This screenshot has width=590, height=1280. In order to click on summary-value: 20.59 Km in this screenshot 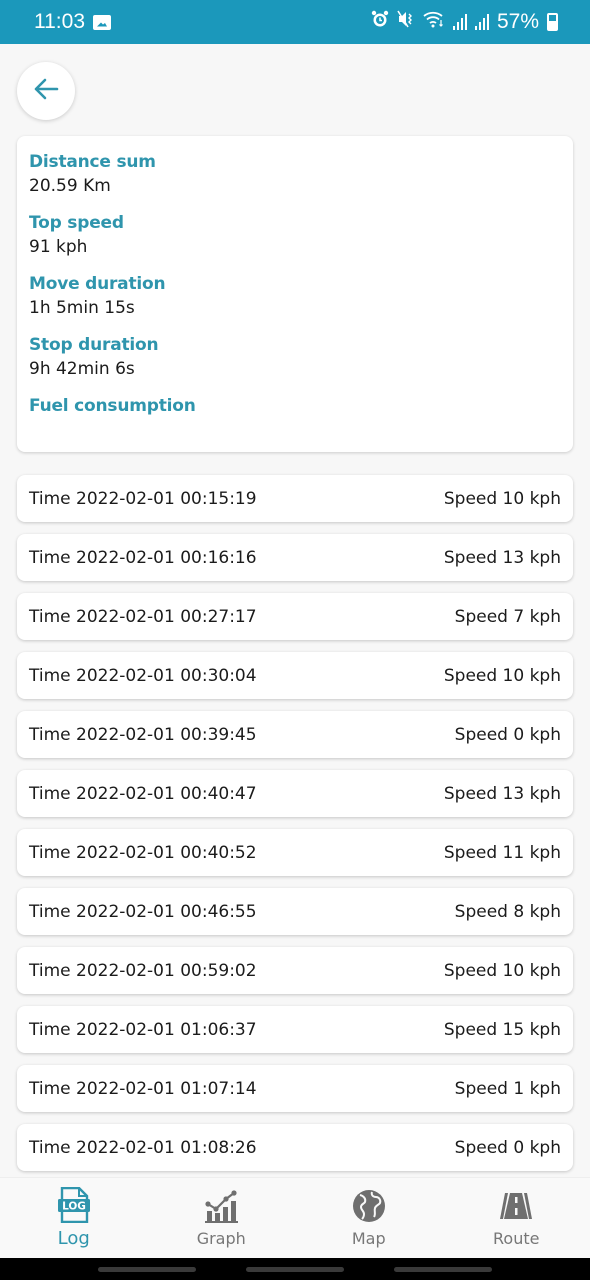, I will do `click(70, 186)`.